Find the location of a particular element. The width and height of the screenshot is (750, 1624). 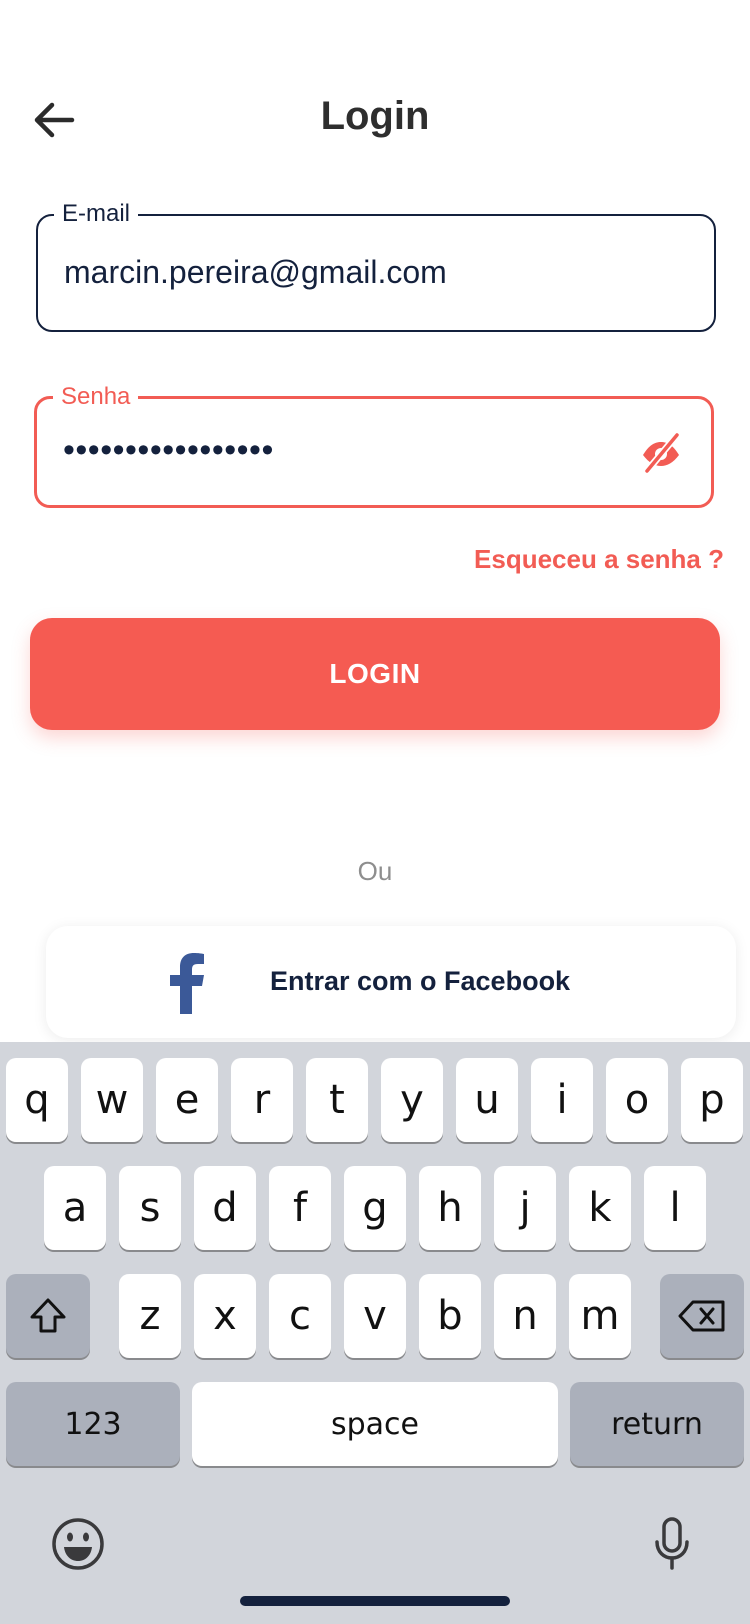

key-s: s is located at coordinates (150, 1208).